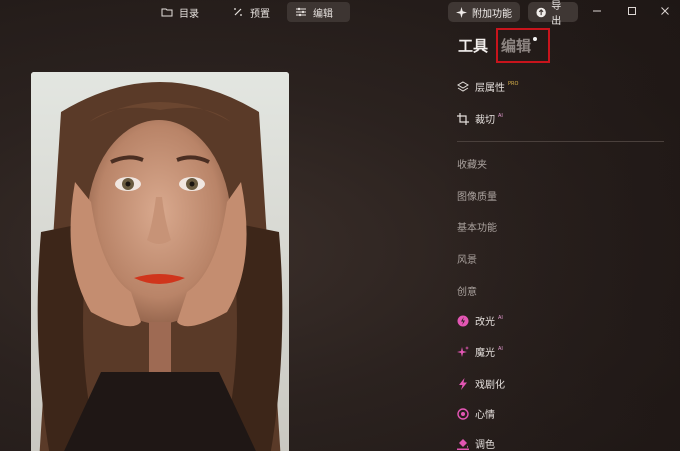  Describe the element at coordinates (472, 163) in the screenshot. I see `category-favorites: 收藏夹` at that location.